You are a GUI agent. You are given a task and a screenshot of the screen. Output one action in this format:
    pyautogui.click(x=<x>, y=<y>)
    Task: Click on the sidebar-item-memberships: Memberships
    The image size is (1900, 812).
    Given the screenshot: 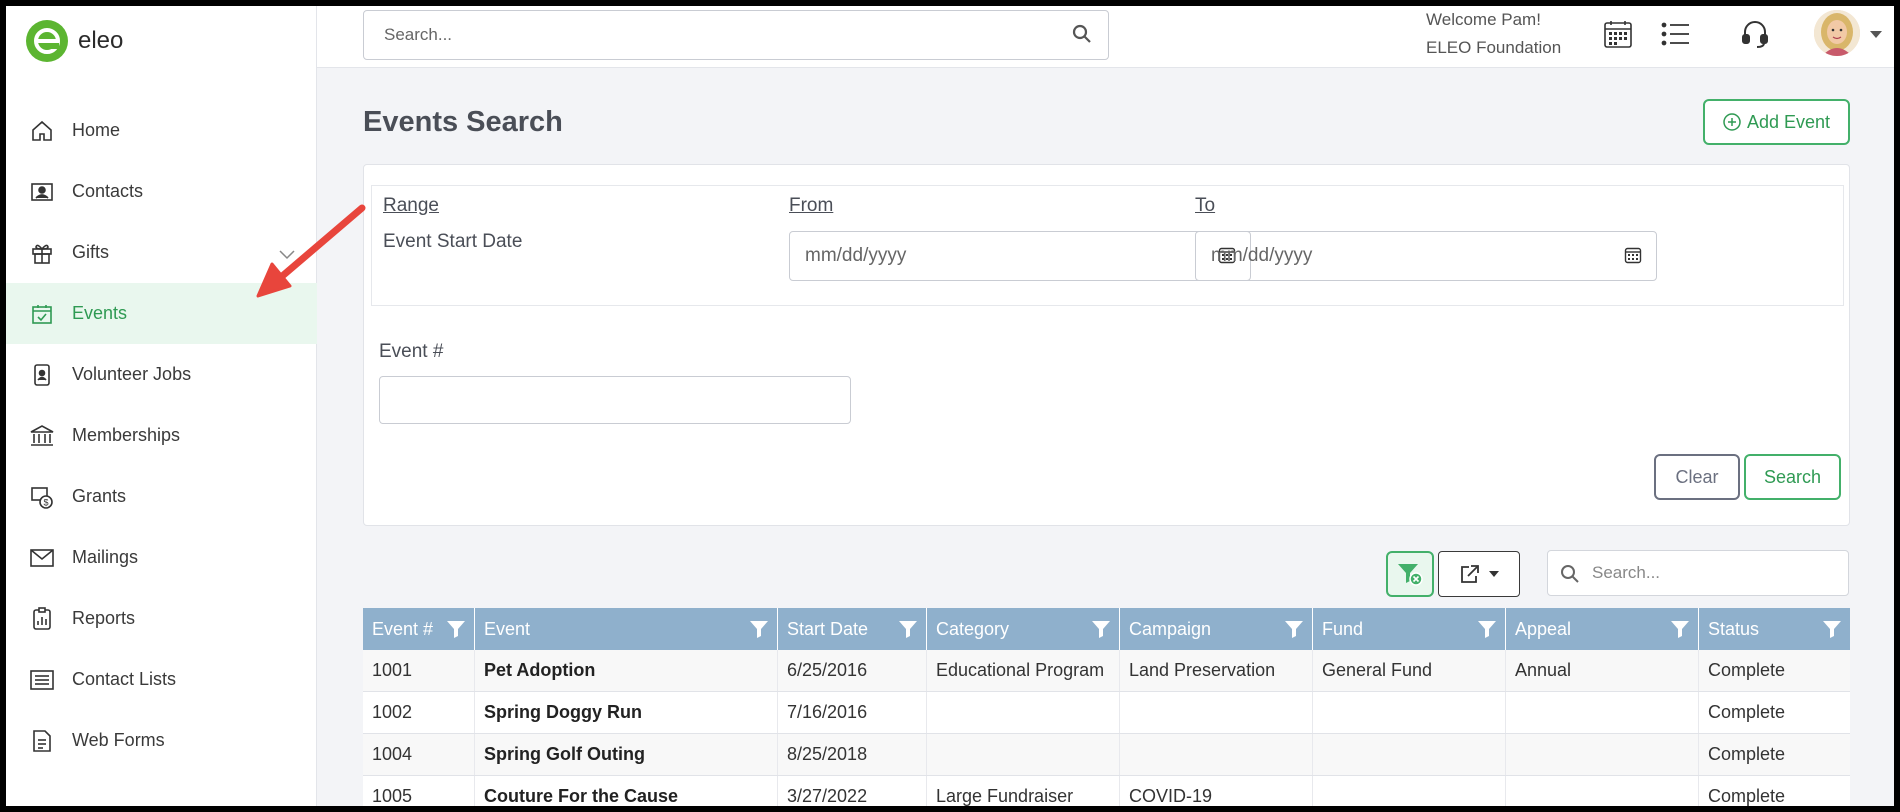 What is the action you would take?
    pyautogui.click(x=161, y=435)
    